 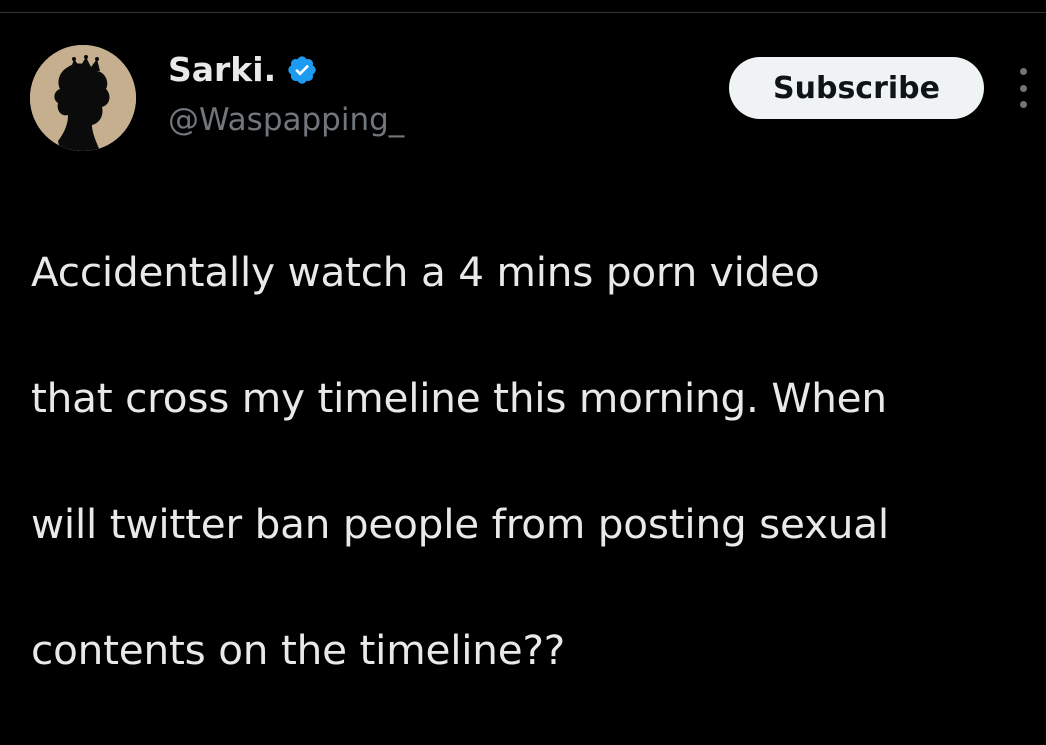 What do you see at coordinates (856, 88) in the screenshot?
I see `subscribe-button: Subscribe` at bounding box center [856, 88].